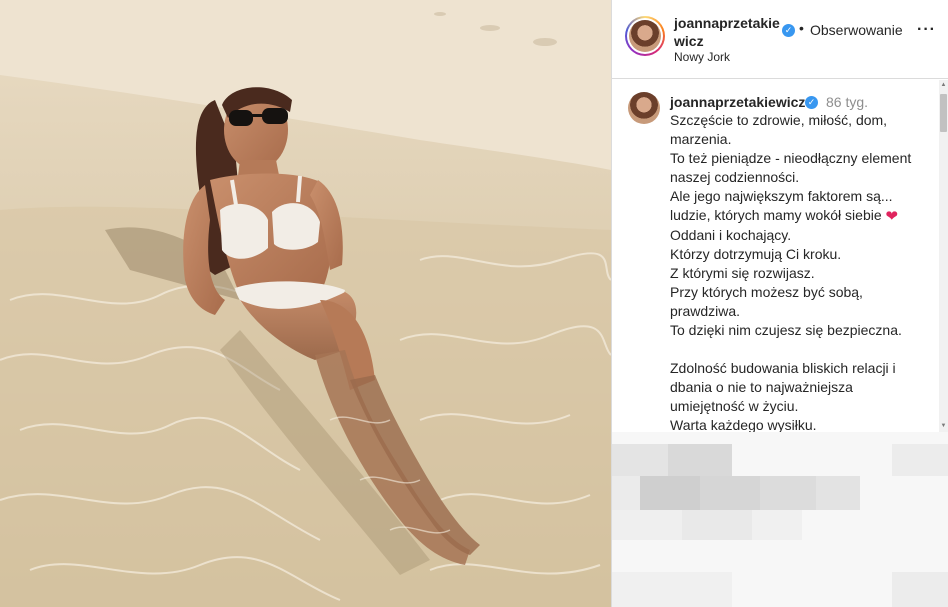  Describe the element at coordinates (705, 311) in the screenshot. I see `caption-line: prawdziwa.` at that location.